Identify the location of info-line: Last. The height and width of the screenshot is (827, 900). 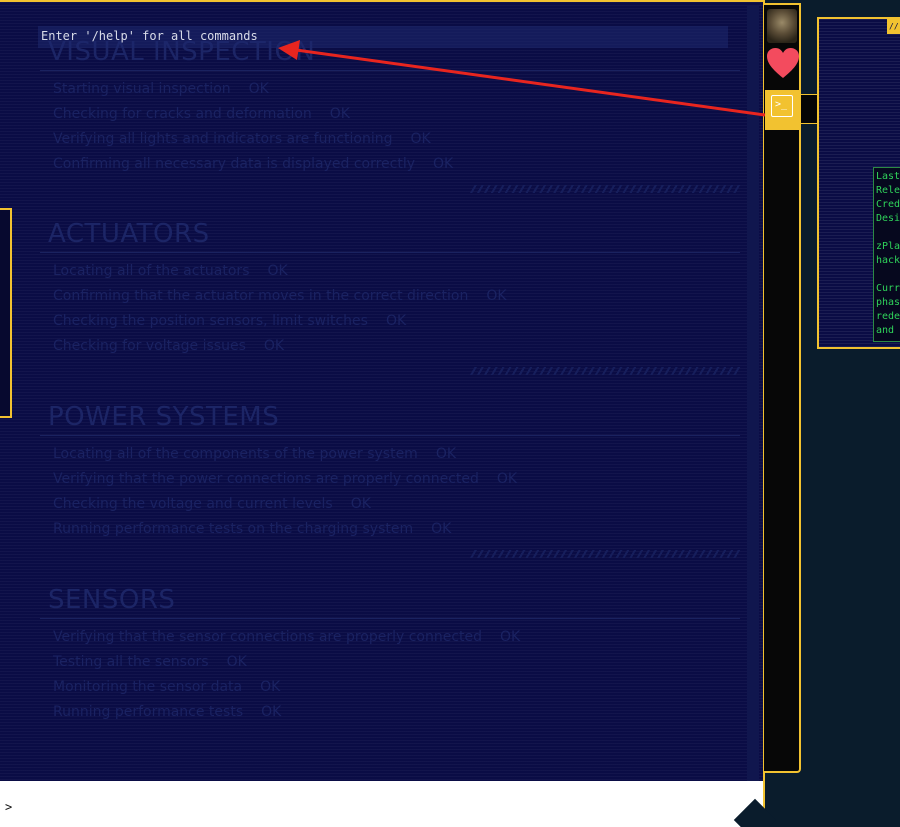
(888, 176).